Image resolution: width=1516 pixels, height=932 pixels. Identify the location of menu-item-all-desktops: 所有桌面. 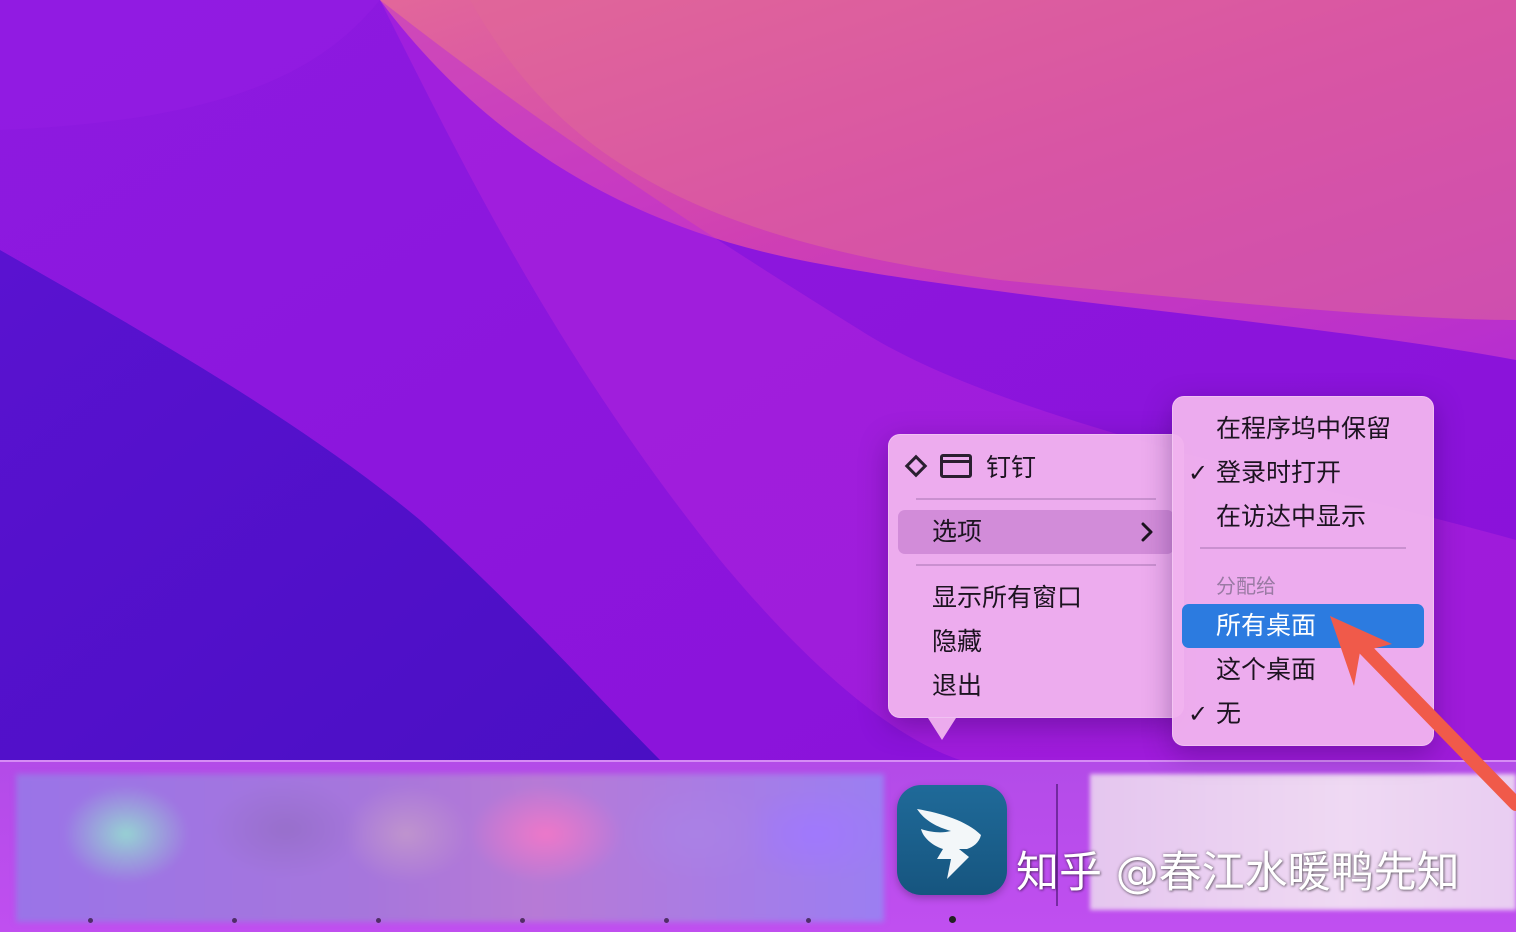
(1303, 626).